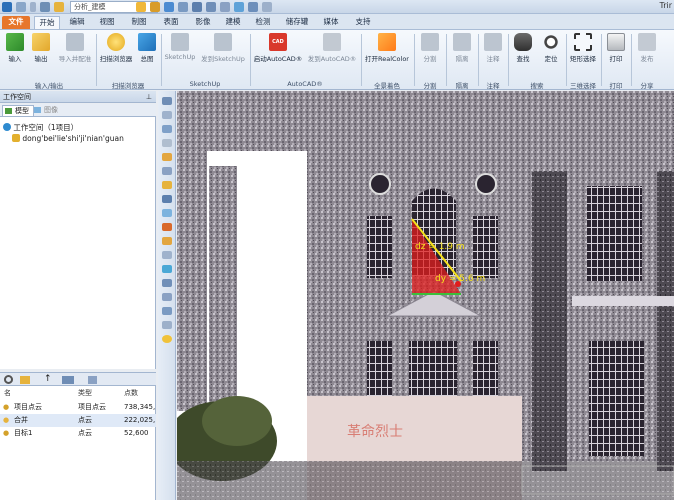 The image size is (674, 500). What do you see at coordinates (203, 22) in the screenshot?
I see `tab-imaging: 影像` at bounding box center [203, 22].